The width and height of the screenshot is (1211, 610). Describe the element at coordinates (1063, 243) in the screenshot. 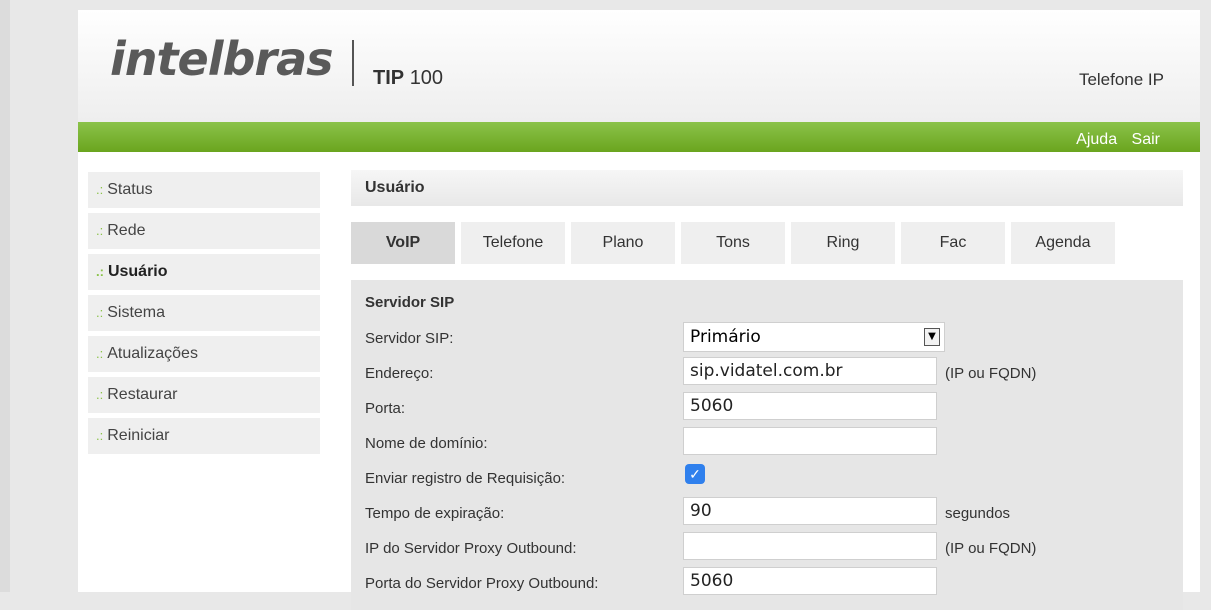

I see `tab-agenda: Agenda` at that location.